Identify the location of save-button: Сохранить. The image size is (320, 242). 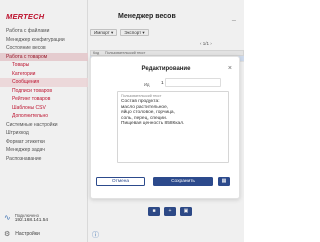
(183, 181).